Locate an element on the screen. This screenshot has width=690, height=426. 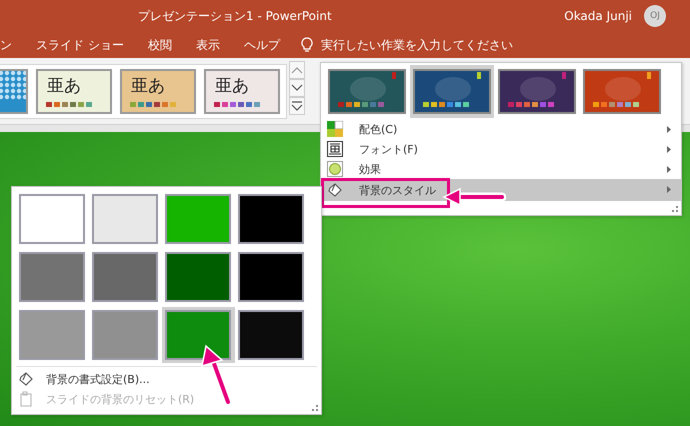
ribbon-tab: ン is located at coordinates (10, 45).